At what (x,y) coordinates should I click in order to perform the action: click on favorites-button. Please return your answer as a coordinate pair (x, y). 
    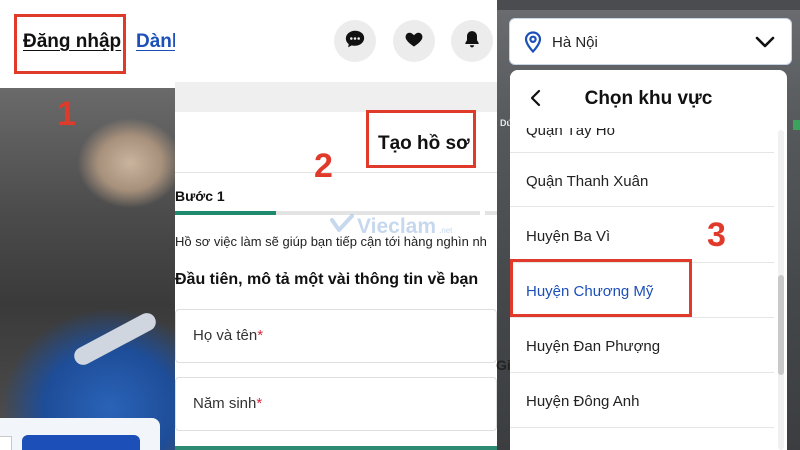
    Looking at the image, I should click on (414, 41).